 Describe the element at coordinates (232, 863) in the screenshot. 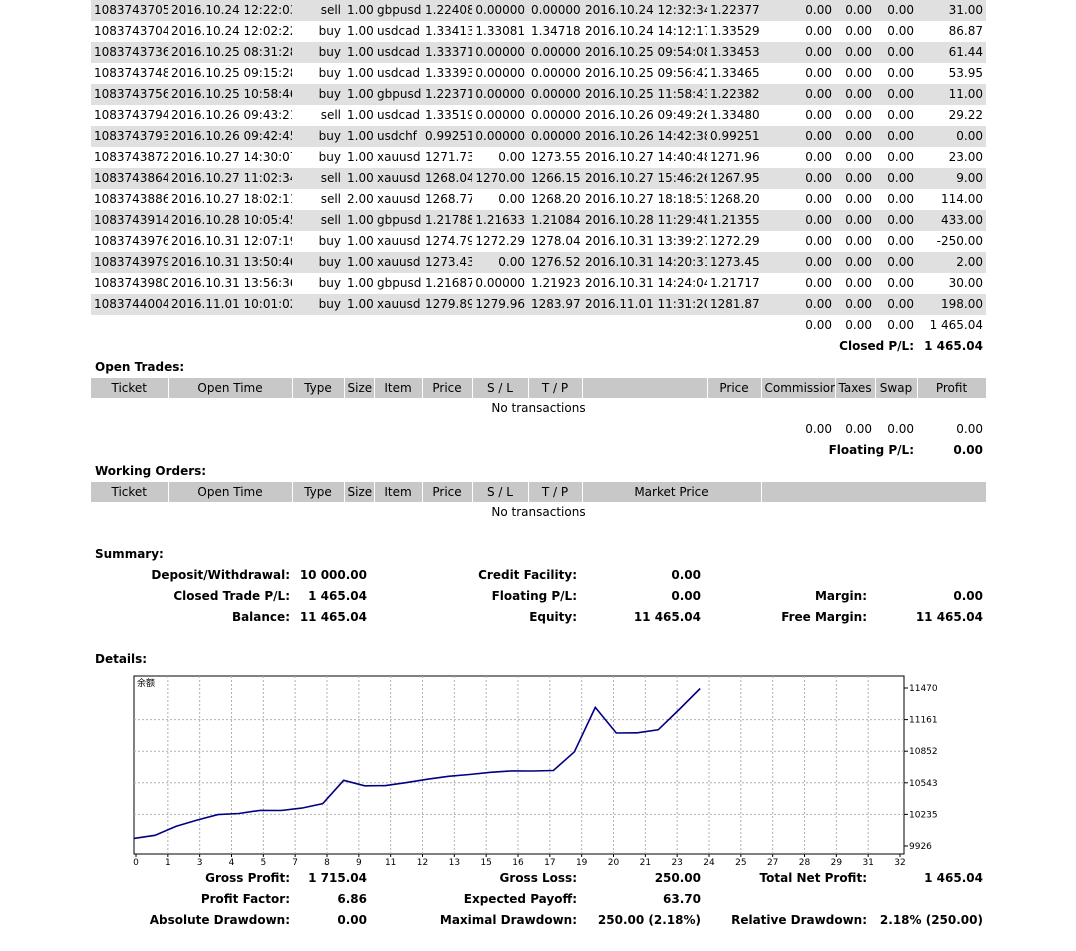

I see `chart-x-tick-label: 4` at that location.